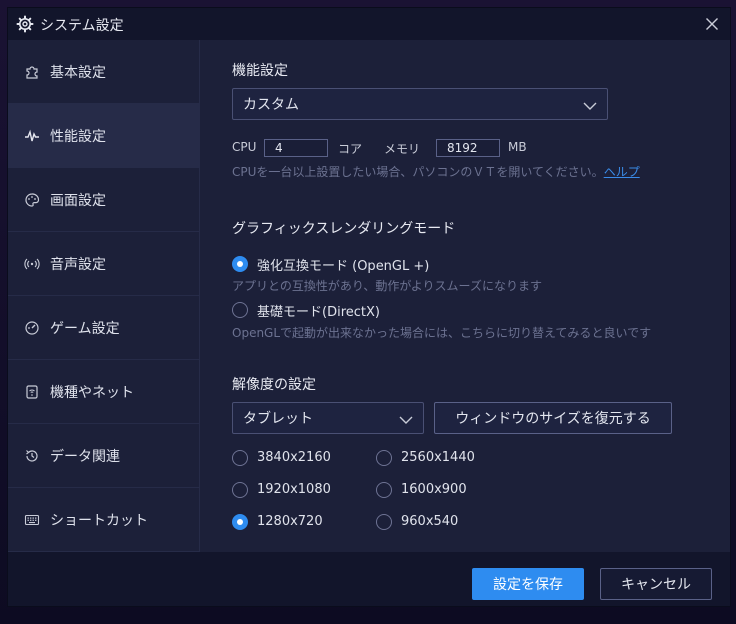  Describe the element at coordinates (656, 584) in the screenshot. I see `cancel-button: キャンセル` at that location.